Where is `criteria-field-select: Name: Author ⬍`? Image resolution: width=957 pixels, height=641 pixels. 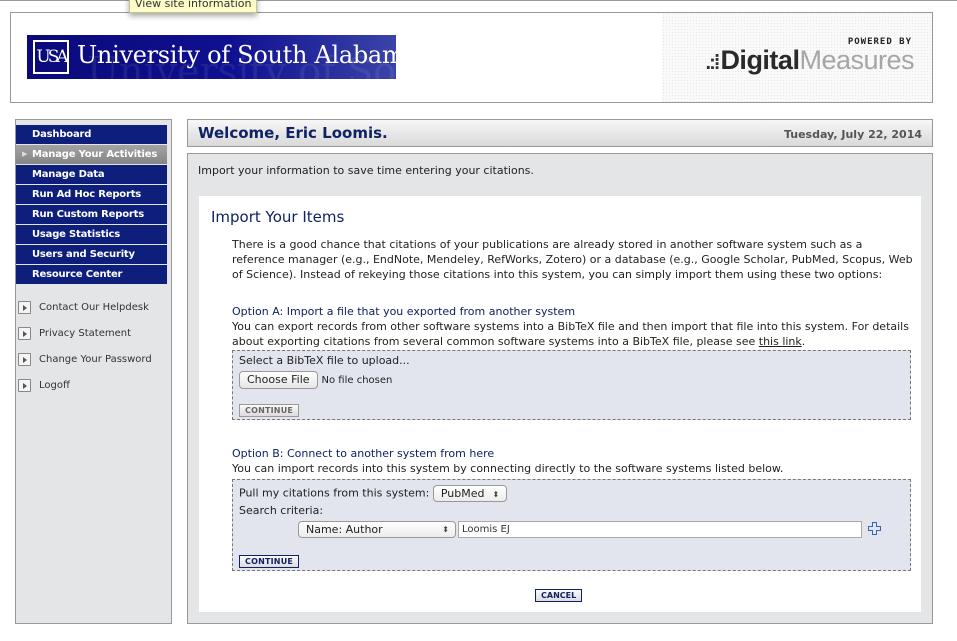 criteria-field-select: Name: Author ⬍ is located at coordinates (377, 529).